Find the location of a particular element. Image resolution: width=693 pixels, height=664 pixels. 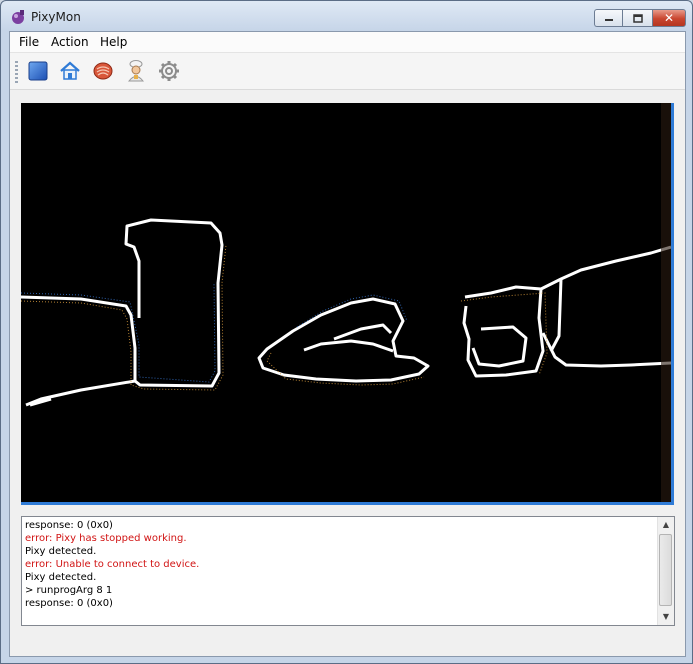

title-bar: PixyMon ✕ is located at coordinates (346, 16).